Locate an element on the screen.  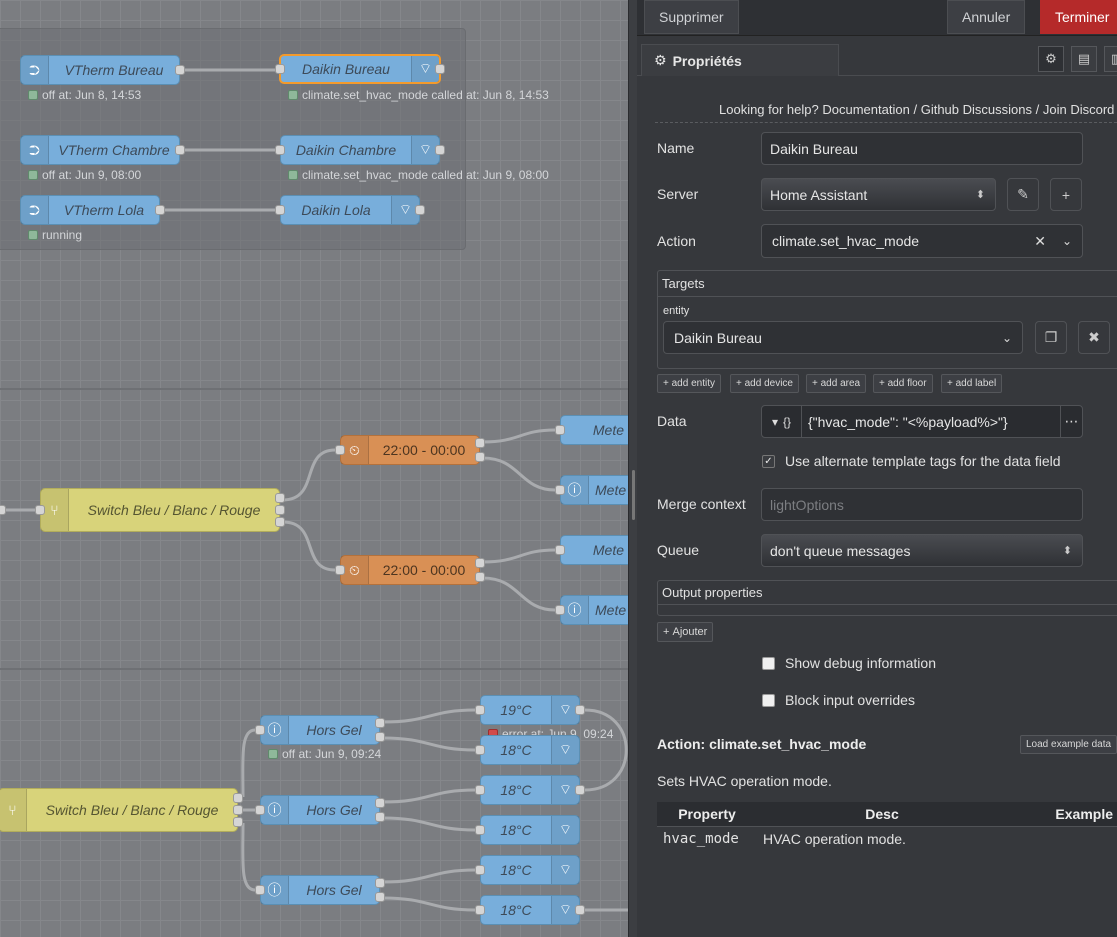
add-device-button: + add device is located at coordinates (764, 383).